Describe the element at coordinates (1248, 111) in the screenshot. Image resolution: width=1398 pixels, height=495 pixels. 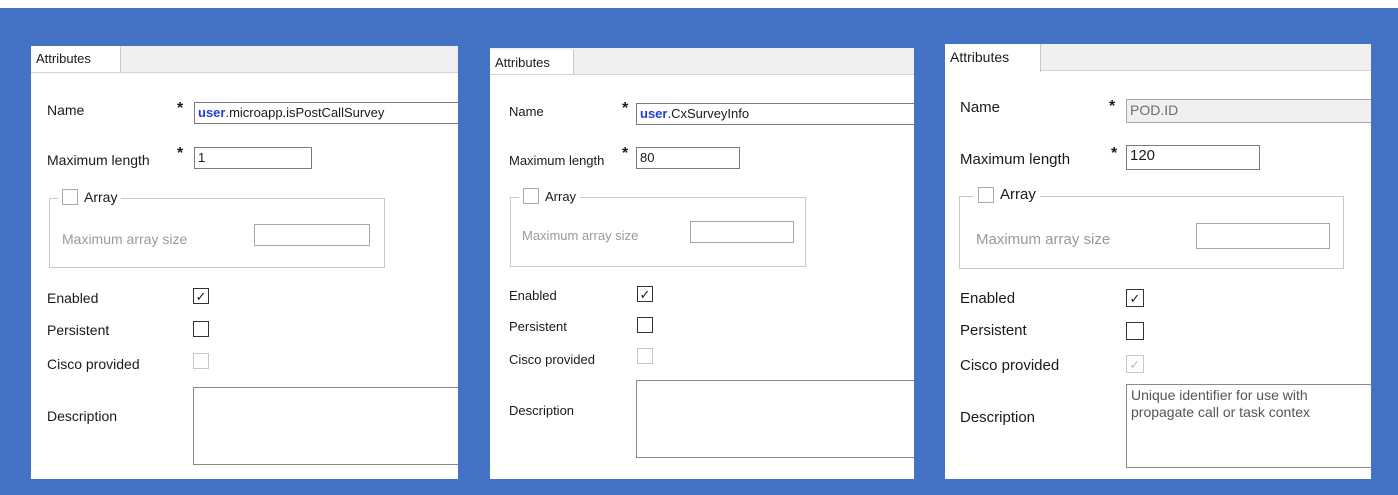
I see `name-field: POD.ID` at that location.